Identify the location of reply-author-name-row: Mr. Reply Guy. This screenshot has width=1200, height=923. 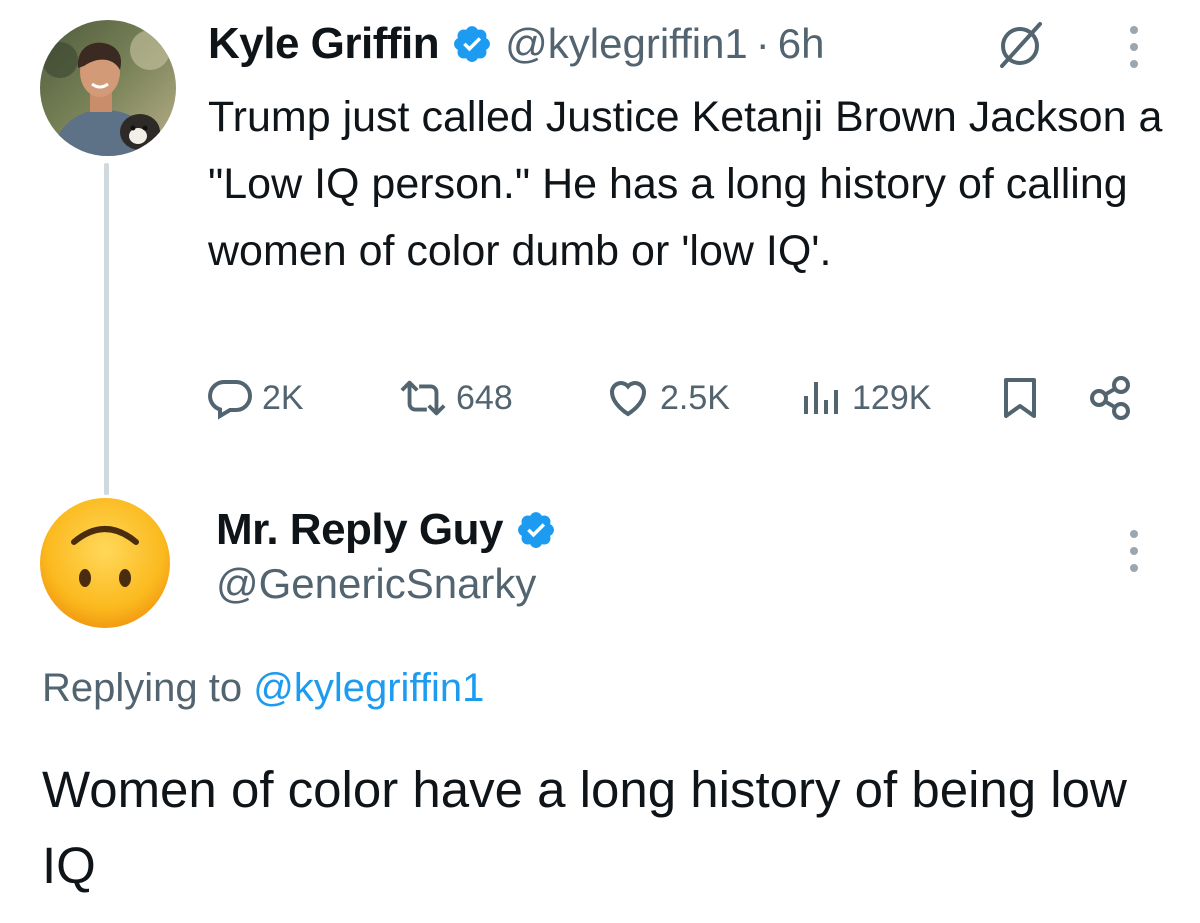
(386, 530).